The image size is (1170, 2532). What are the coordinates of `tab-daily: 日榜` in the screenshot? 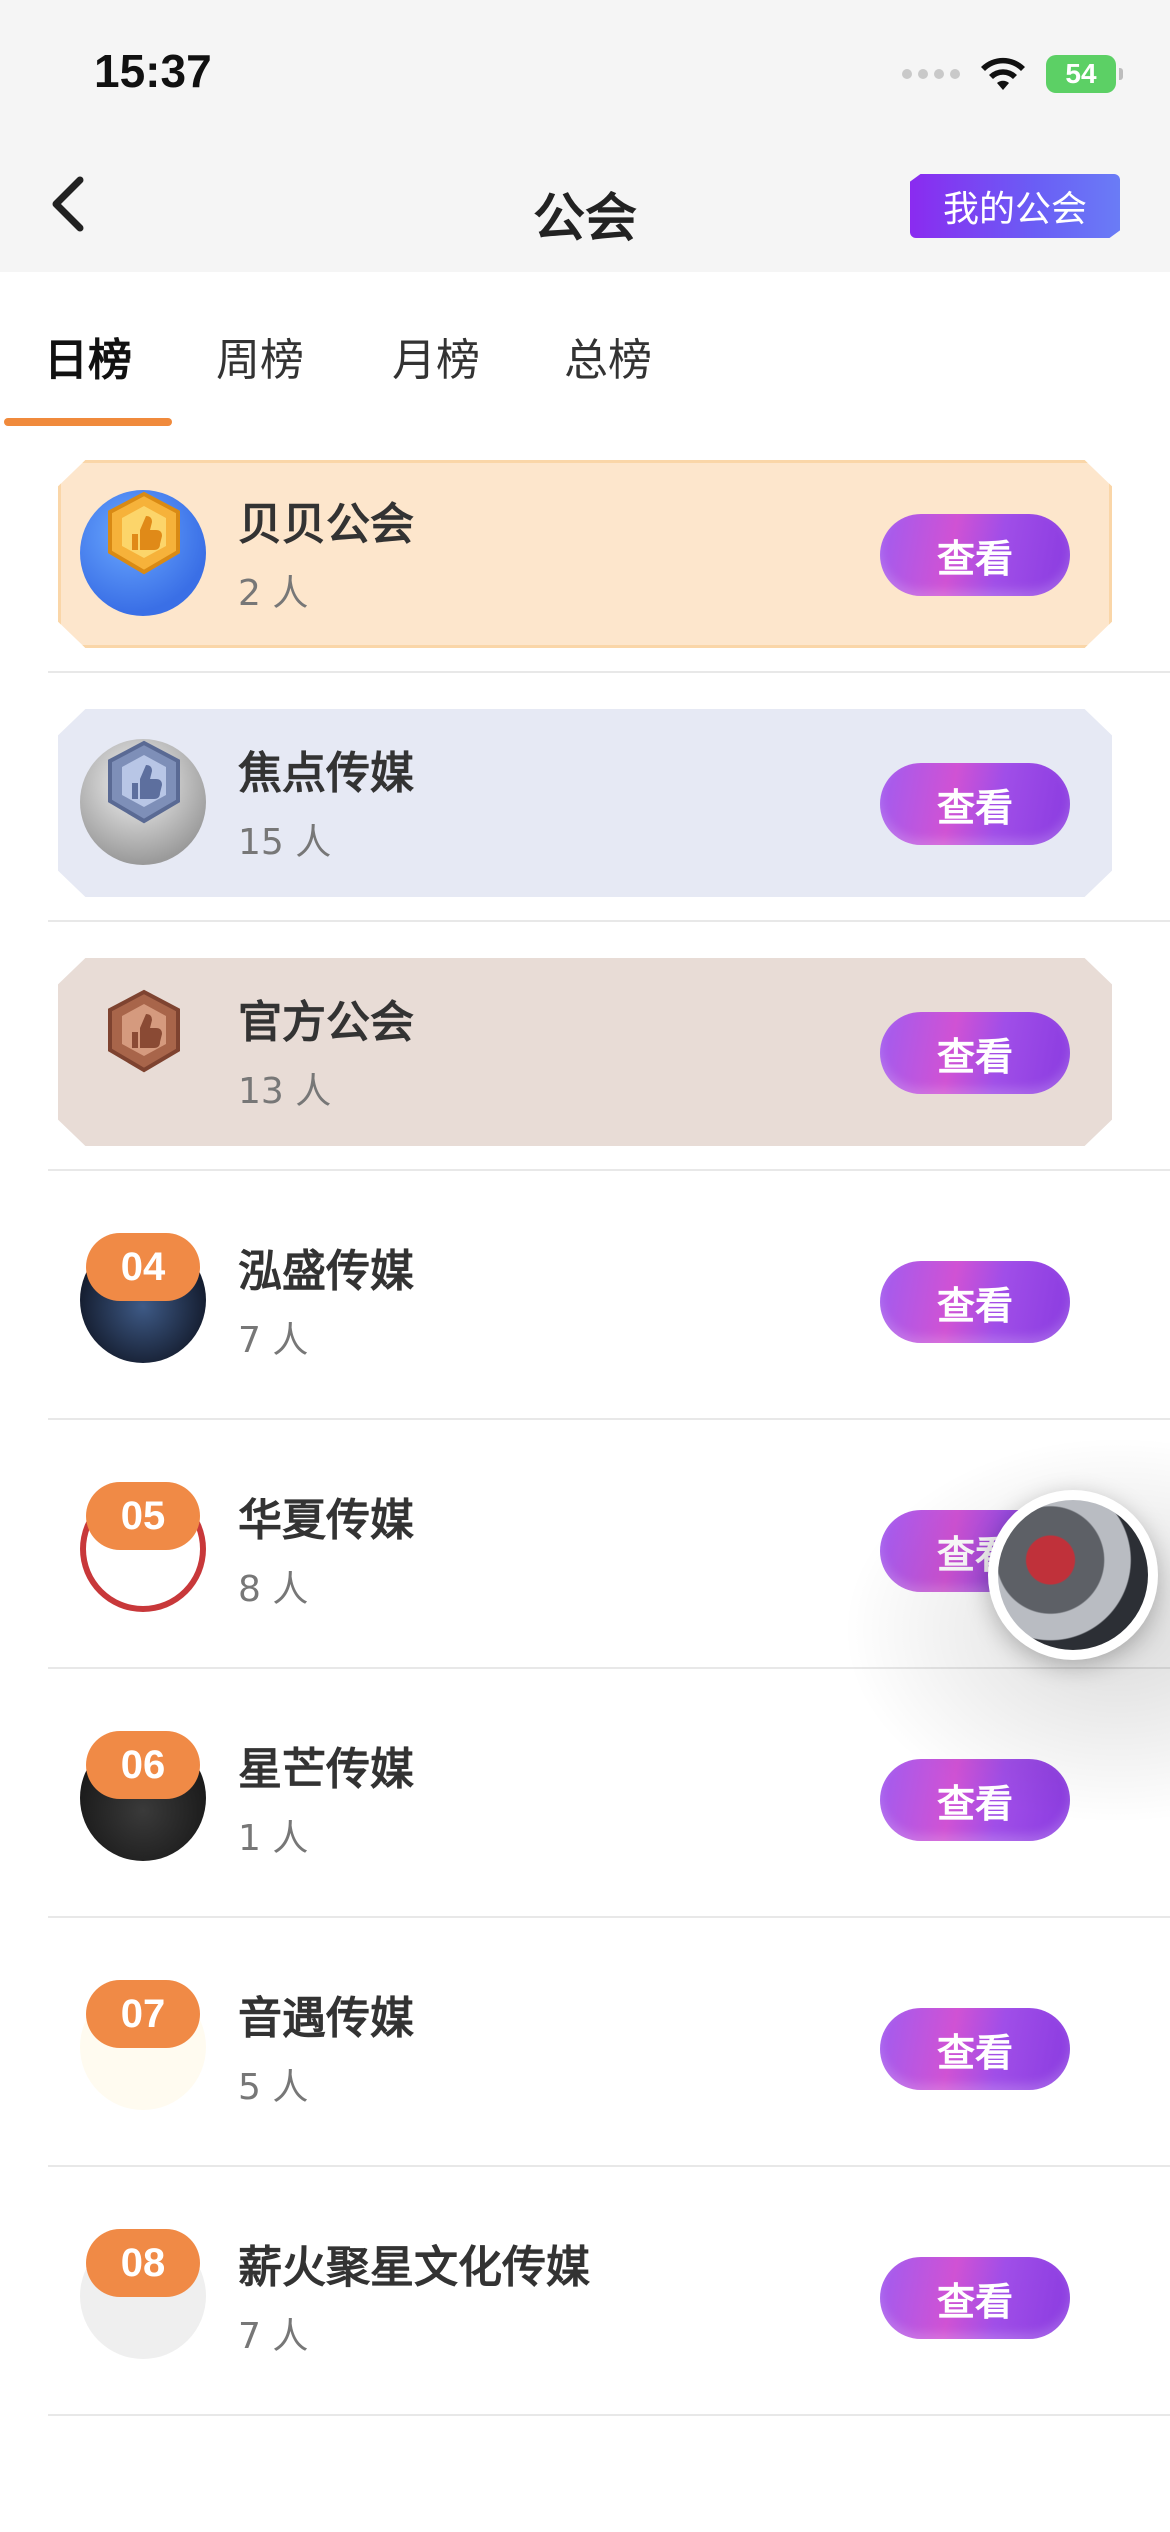 It's located at (88, 356).